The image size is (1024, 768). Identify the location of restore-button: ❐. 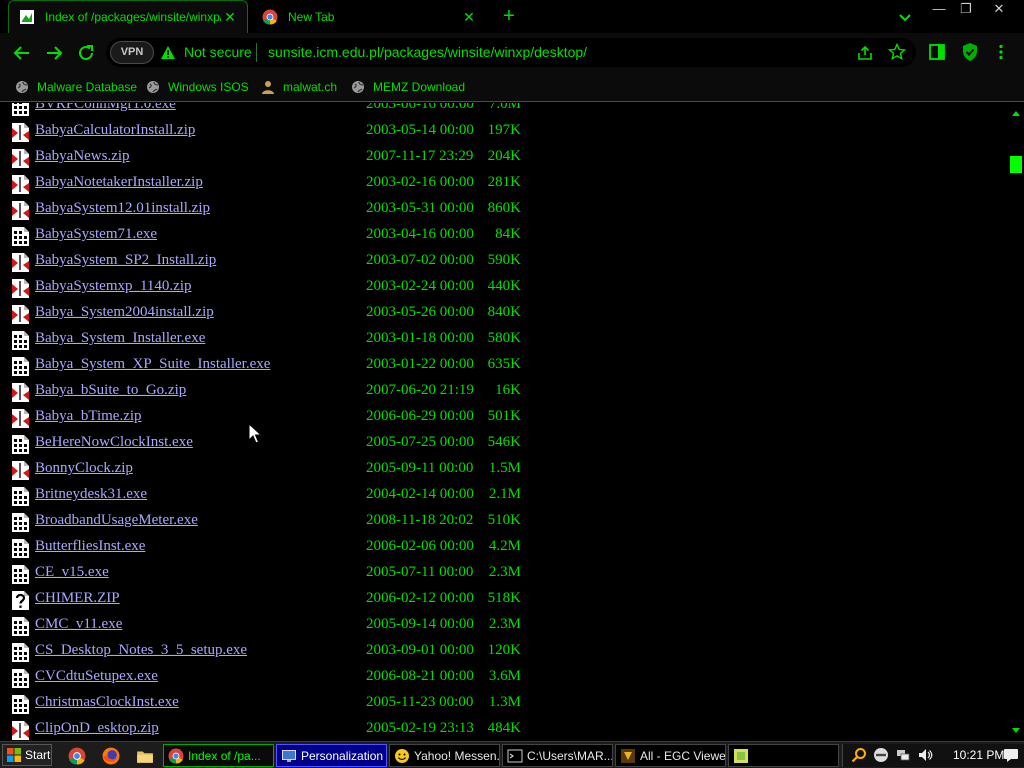
(966, 10).